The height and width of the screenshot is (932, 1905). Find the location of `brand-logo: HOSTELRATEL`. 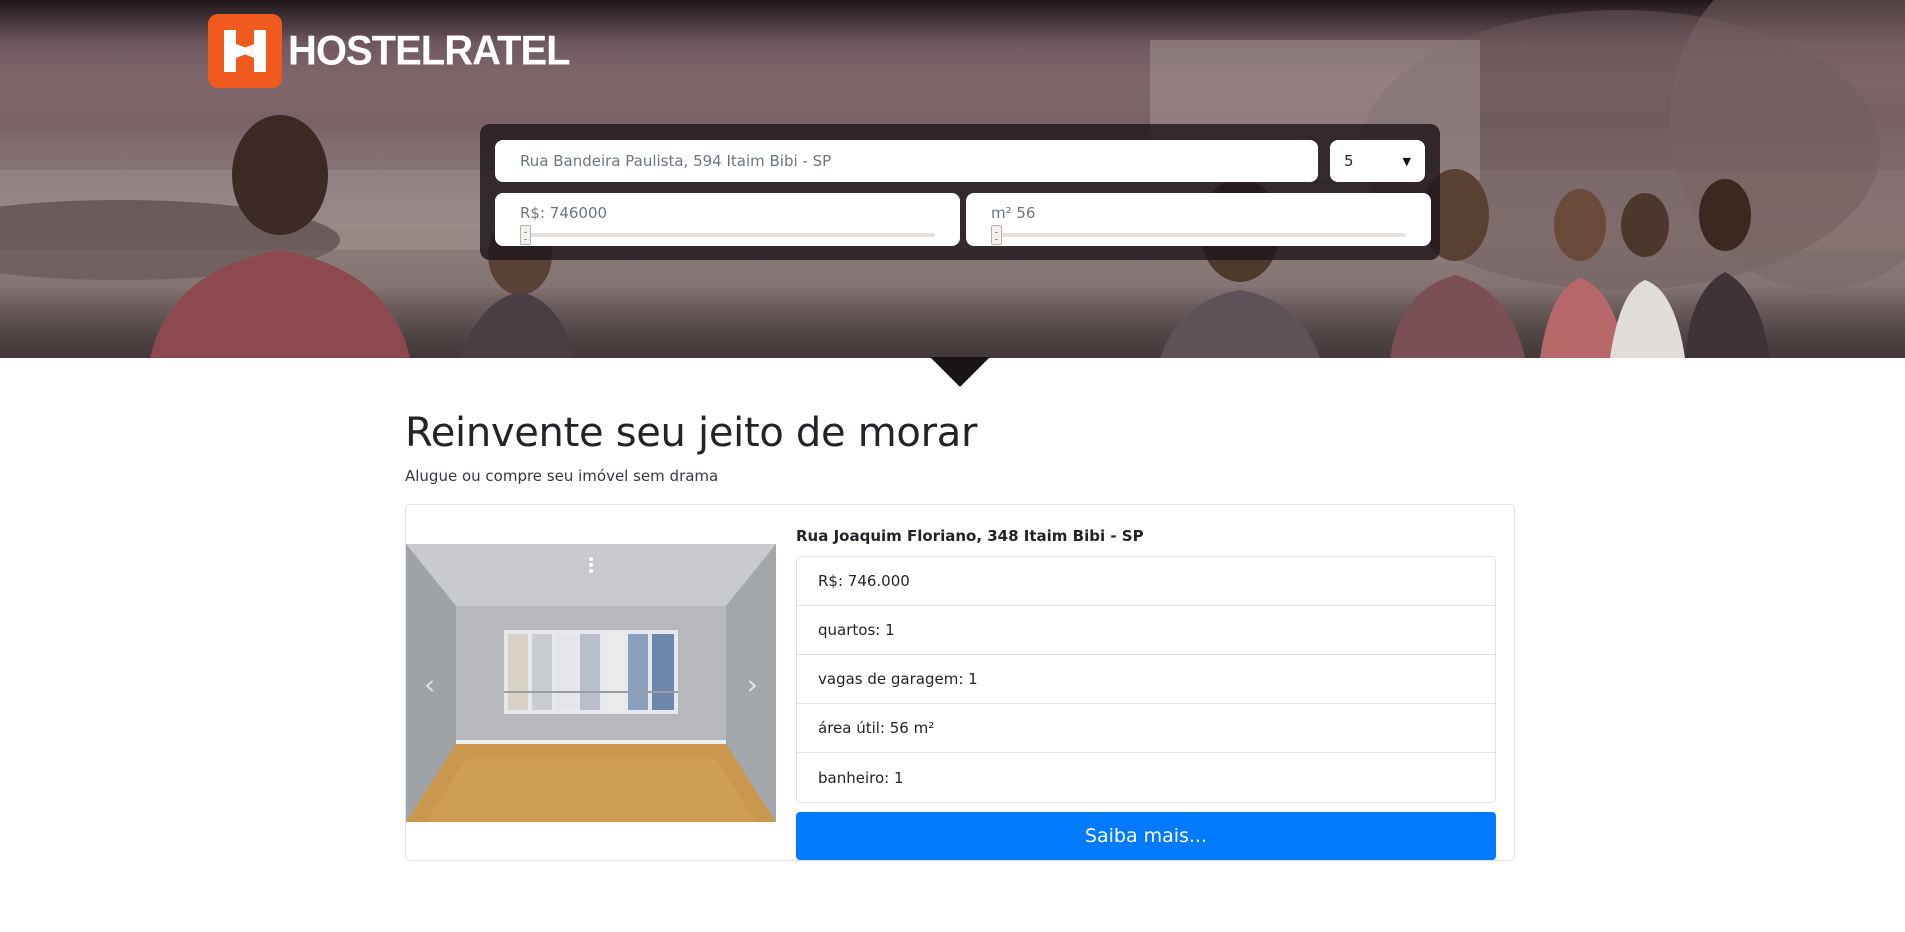

brand-logo: HOSTELRATEL is located at coordinates (389, 51).